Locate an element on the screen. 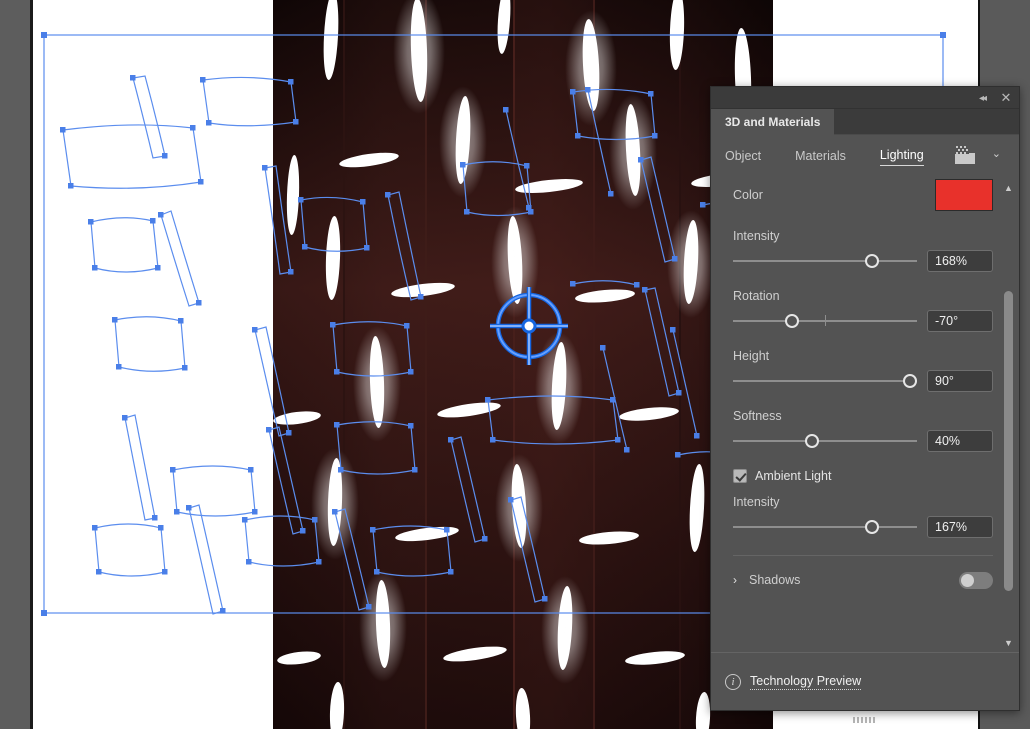  tab-object: Object is located at coordinates (743, 156).